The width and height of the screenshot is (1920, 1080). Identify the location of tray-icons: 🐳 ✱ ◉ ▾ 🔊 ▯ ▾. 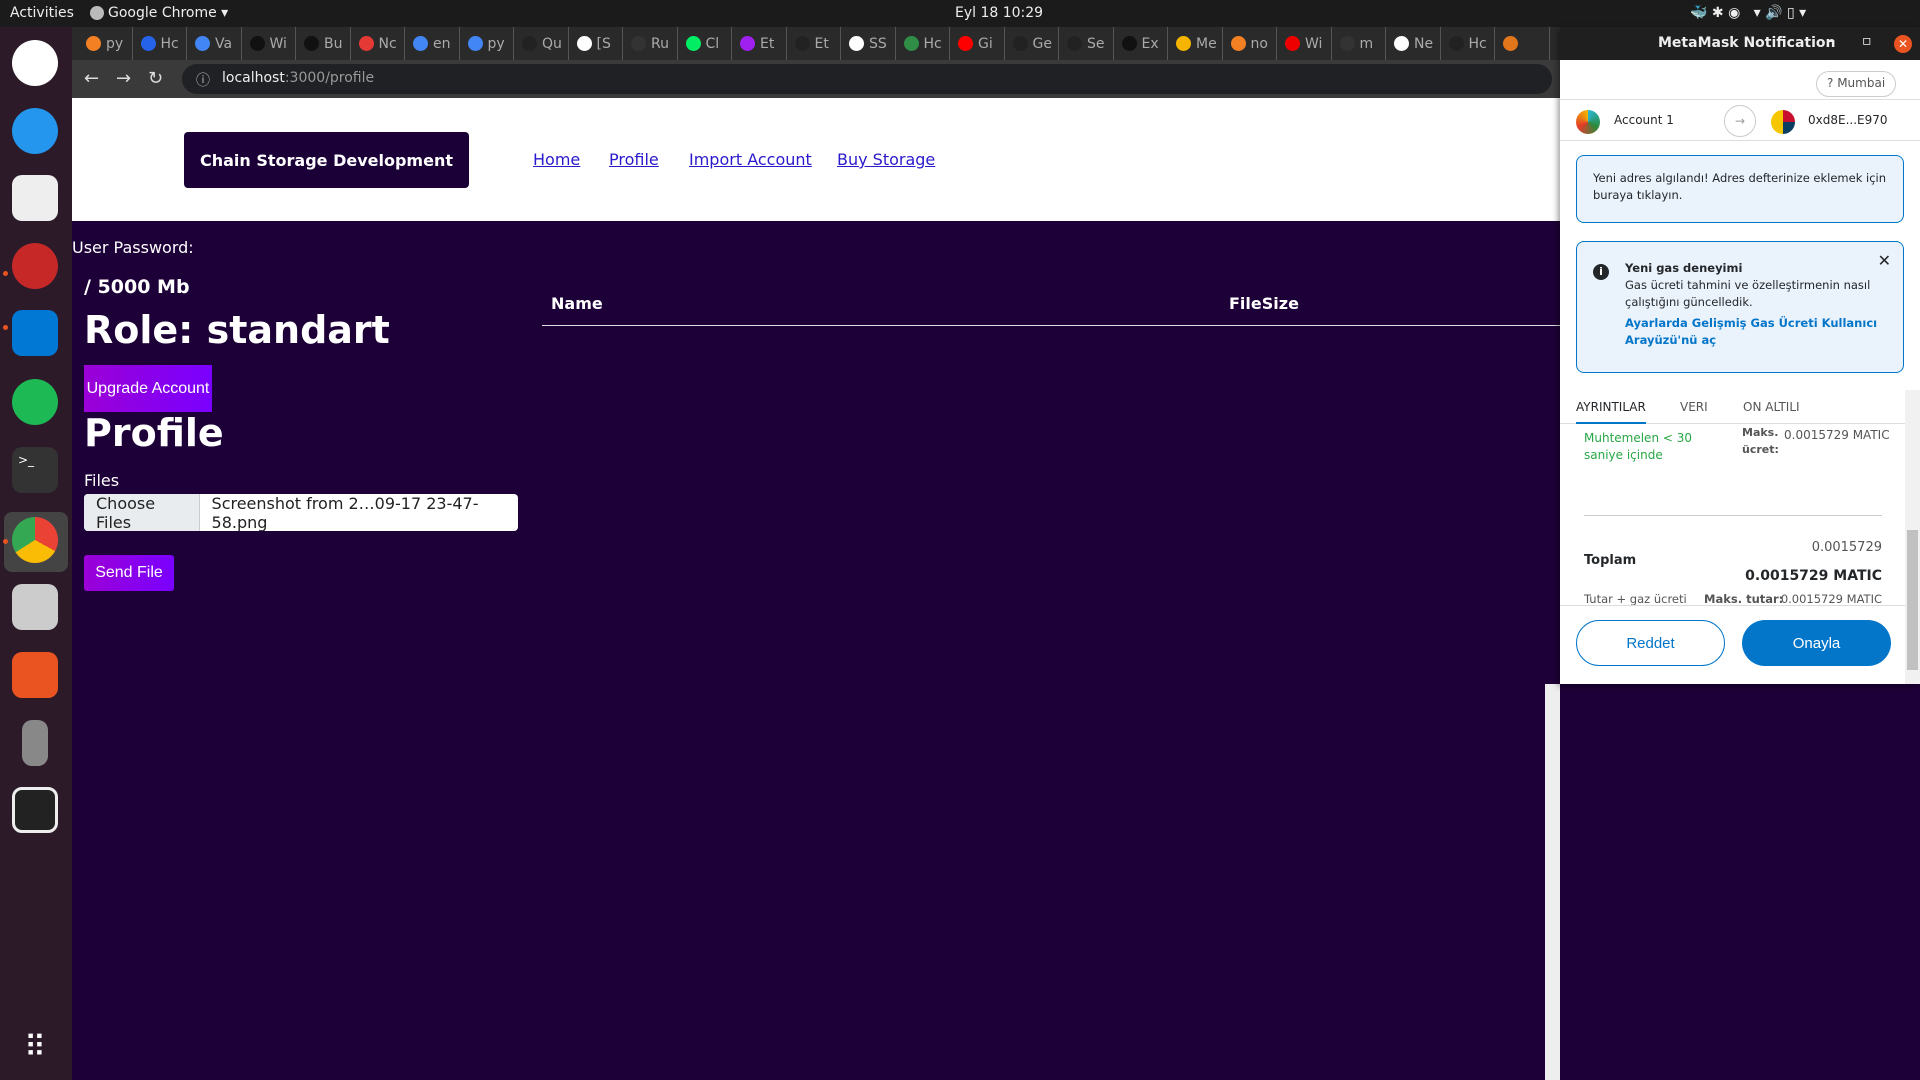
(1748, 13).